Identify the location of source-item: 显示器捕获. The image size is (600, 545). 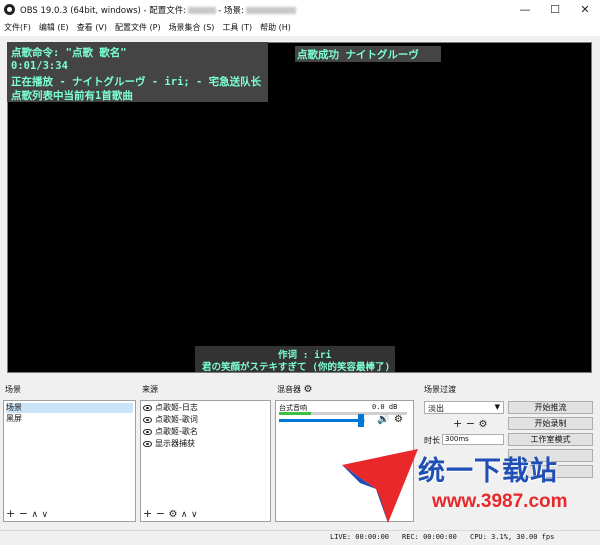
(169, 444).